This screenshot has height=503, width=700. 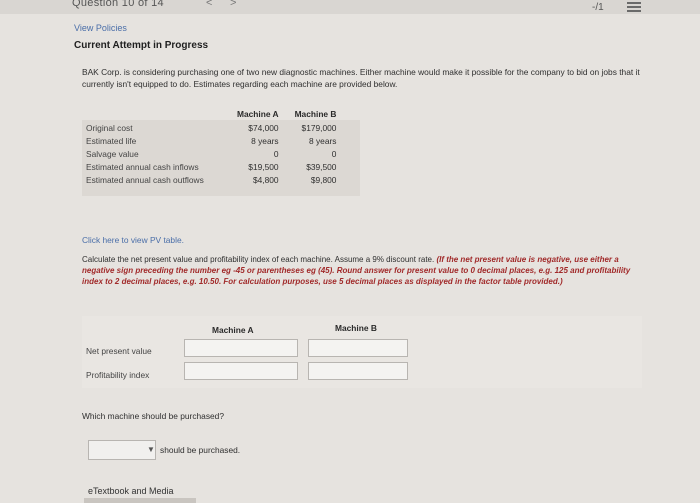 What do you see at coordinates (358, 371) in the screenshot?
I see `pi-machine-b-input` at bounding box center [358, 371].